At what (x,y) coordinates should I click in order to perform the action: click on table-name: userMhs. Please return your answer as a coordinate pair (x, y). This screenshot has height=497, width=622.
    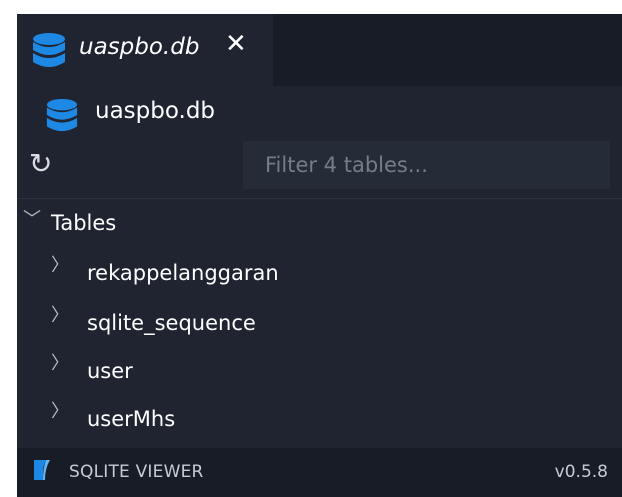
    Looking at the image, I should click on (131, 419).